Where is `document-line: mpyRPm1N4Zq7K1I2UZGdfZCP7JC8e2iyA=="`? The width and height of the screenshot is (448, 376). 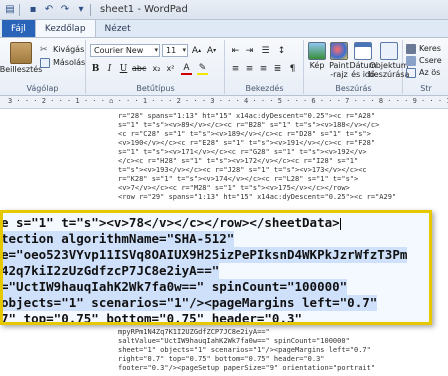 document-line: mpyRPm1N4Zq7K1I2UZGdfZCP7JC8e2iyA==" is located at coordinates (194, 332).